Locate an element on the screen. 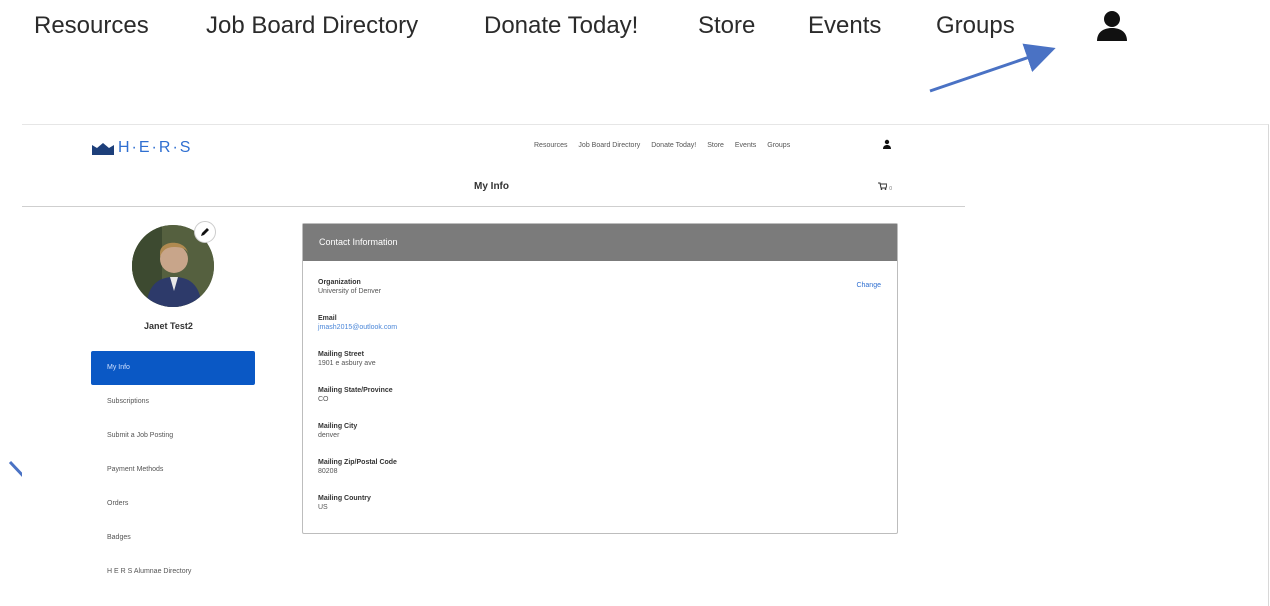 This screenshot has width=1270, height=606. side-item-orders: Orders is located at coordinates (173, 504).